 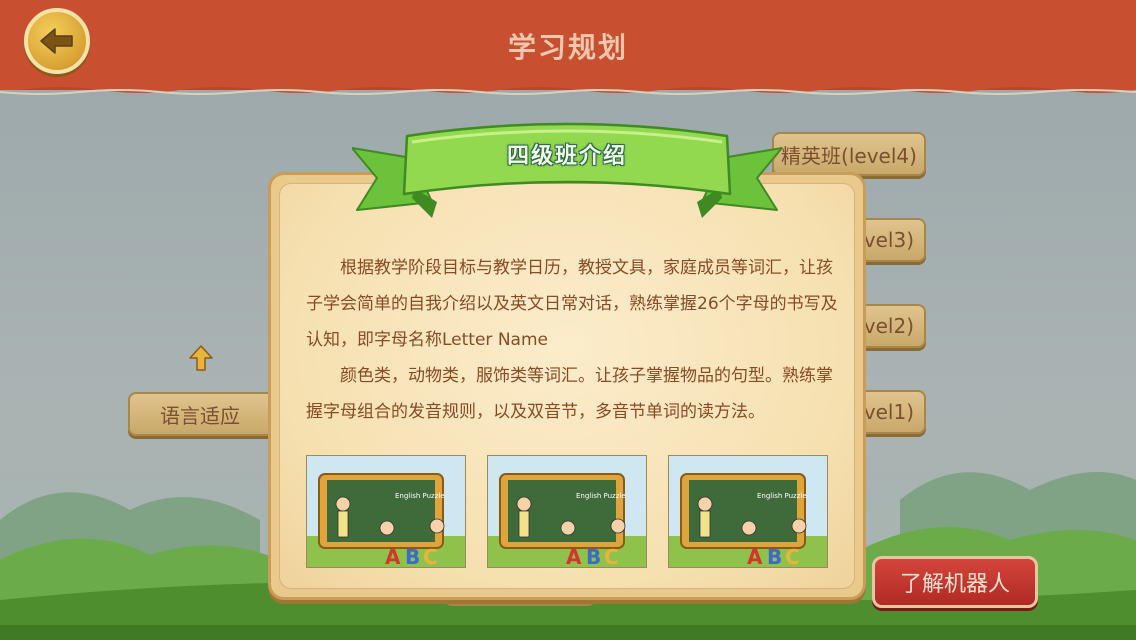 What do you see at coordinates (567, 47) in the screenshot?
I see `page-title: 学习规划` at bounding box center [567, 47].